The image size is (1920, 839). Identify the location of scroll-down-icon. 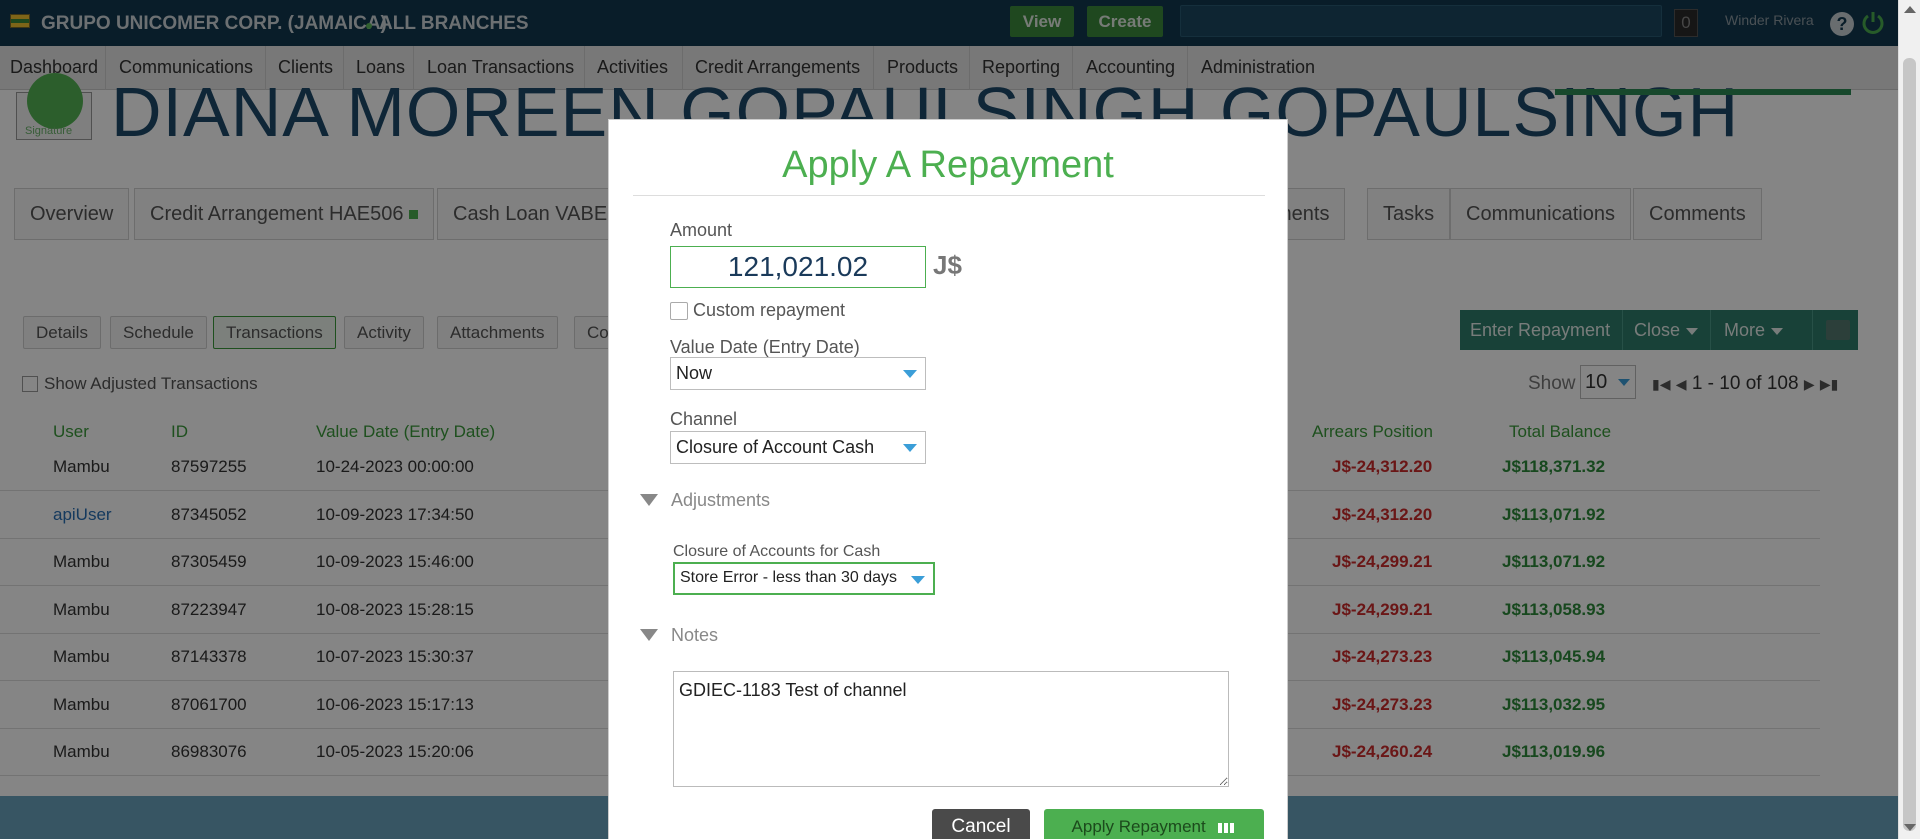
(1910, 827).